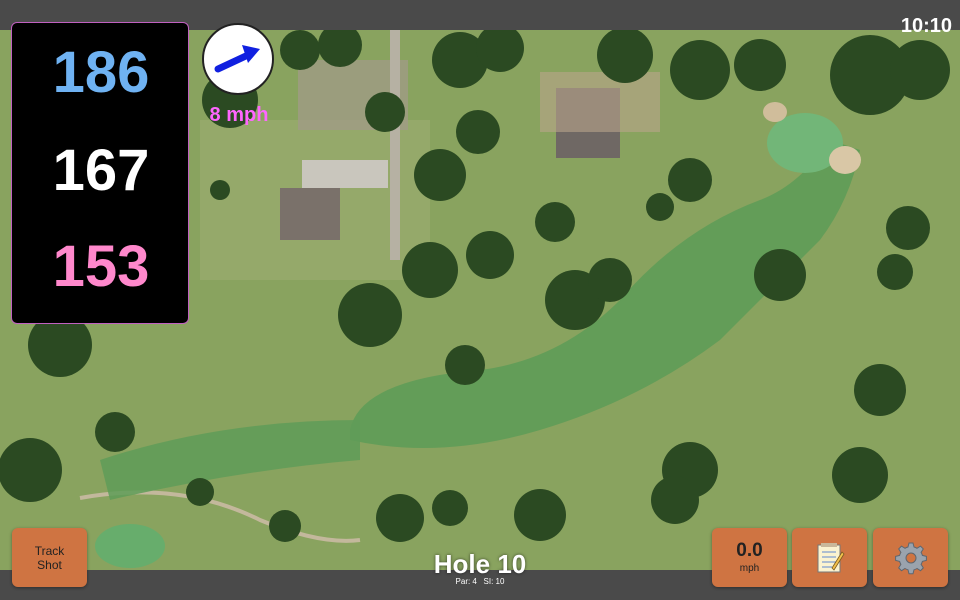  I want to click on notepad-icon, so click(831, 557).